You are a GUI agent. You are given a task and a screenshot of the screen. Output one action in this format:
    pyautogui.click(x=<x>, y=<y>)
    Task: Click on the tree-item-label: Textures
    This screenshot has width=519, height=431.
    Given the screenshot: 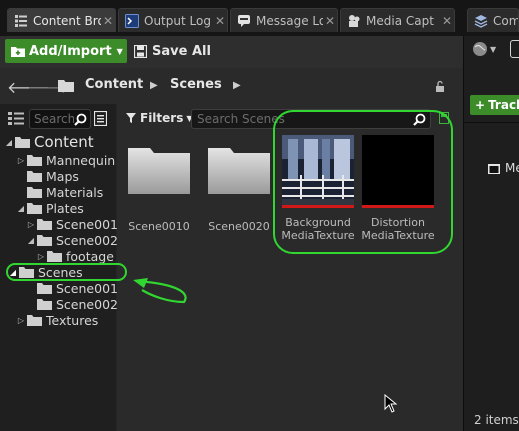 What is the action you would take?
    pyautogui.click(x=72, y=320)
    